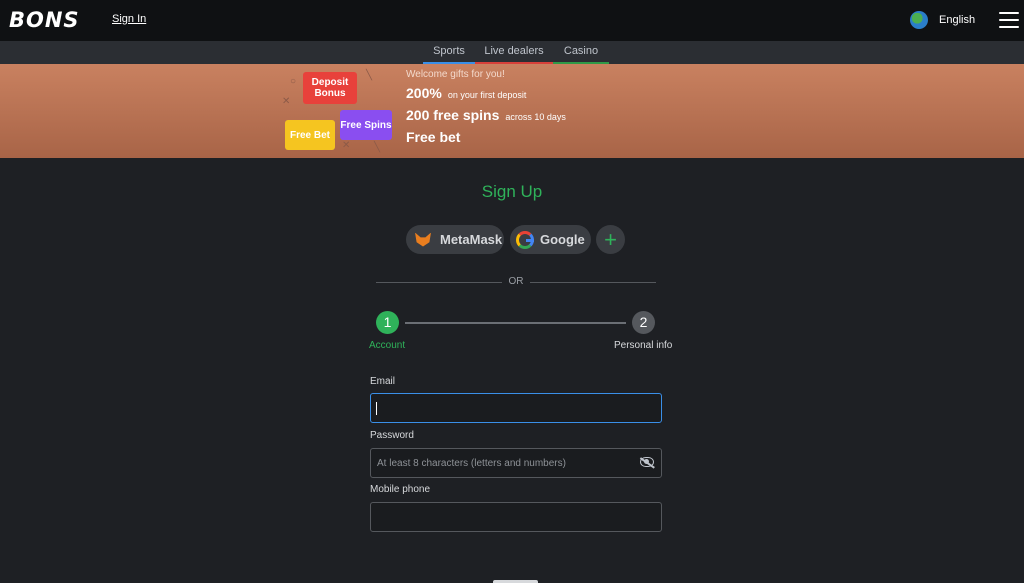  I want to click on step-2-indicator: 2, so click(643, 322).